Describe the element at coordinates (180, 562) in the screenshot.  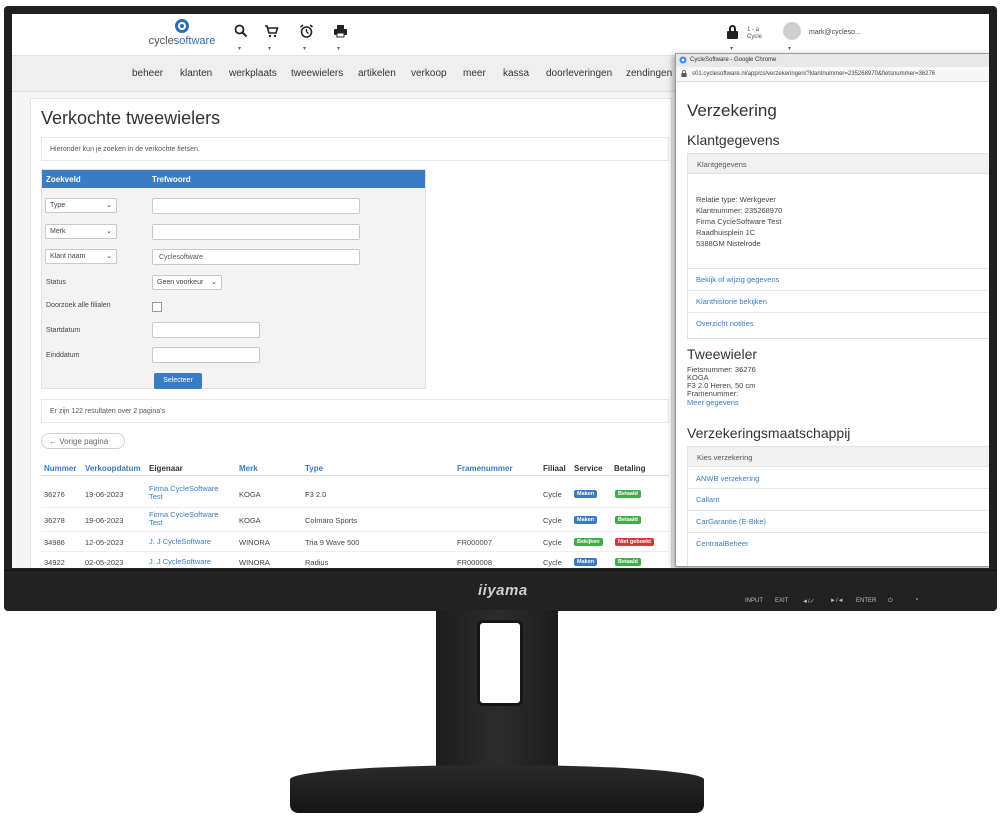
I see `table-row-4-eigenaar: J. J CycleSoftware` at that location.